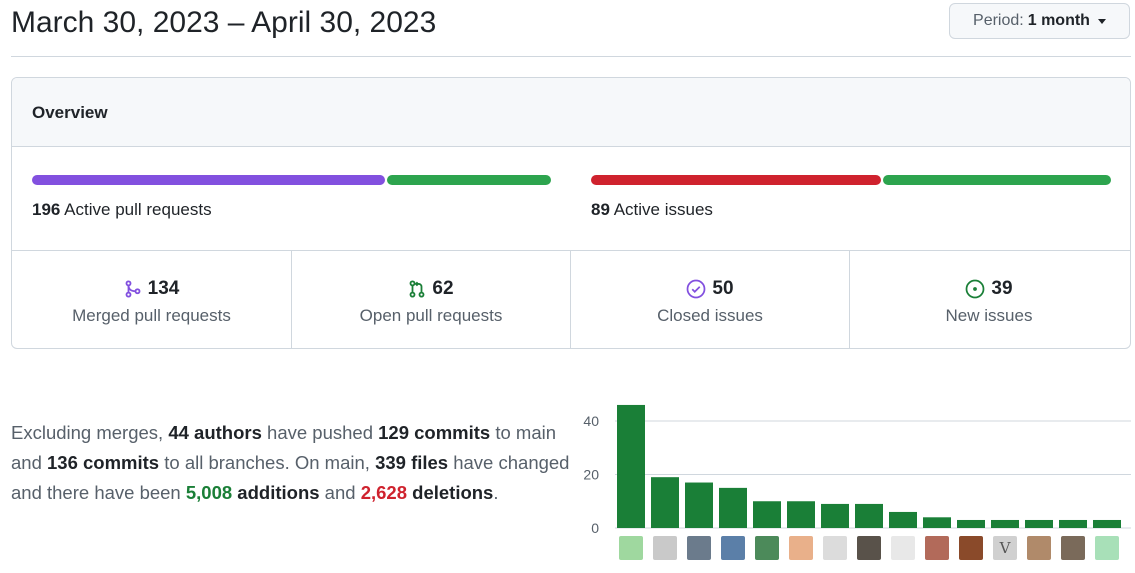  I want to click on merged-pr-bar, so click(208, 180).